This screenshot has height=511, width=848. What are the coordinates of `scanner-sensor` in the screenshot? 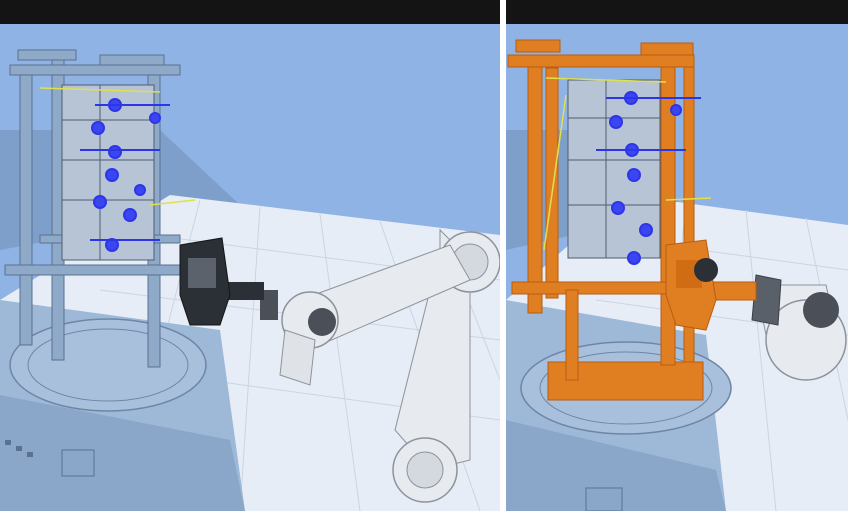 It's located at (706, 270).